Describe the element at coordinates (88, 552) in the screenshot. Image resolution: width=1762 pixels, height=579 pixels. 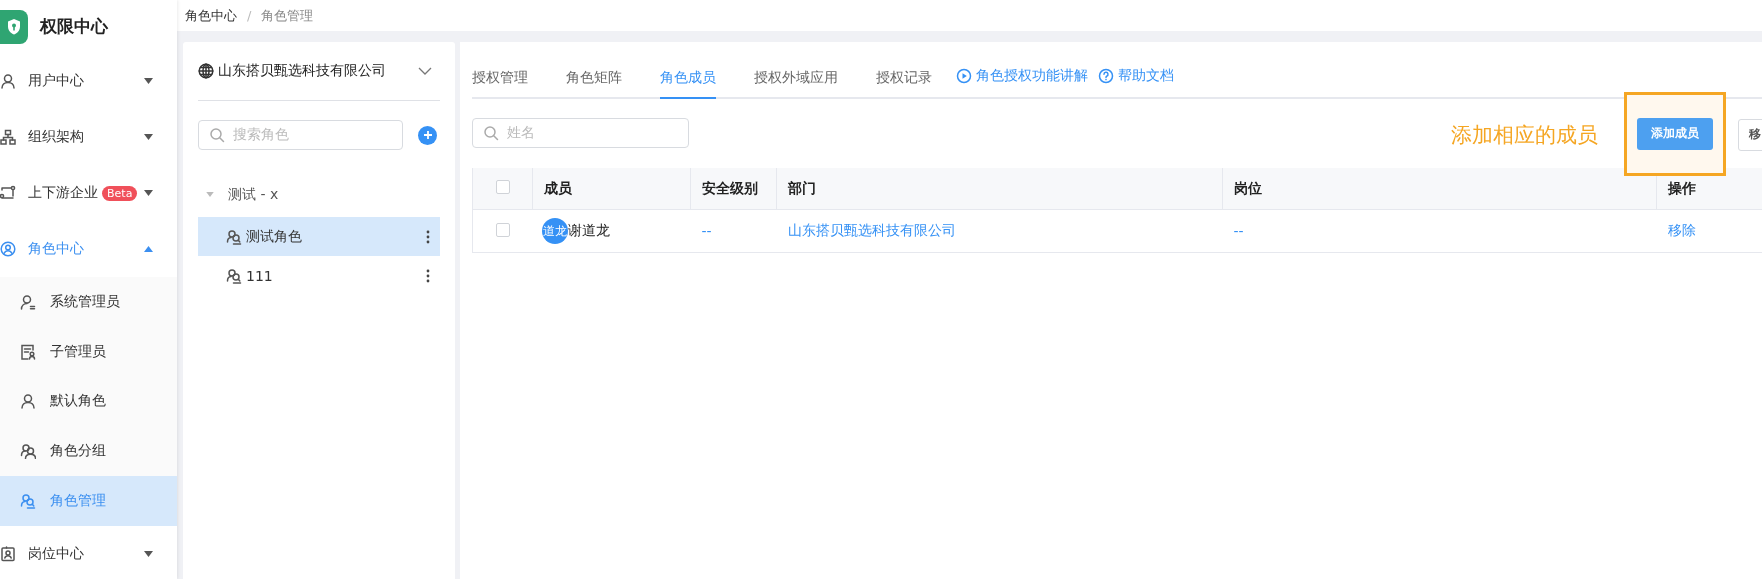
I see `sidebar-item: 岗位中心` at that location.